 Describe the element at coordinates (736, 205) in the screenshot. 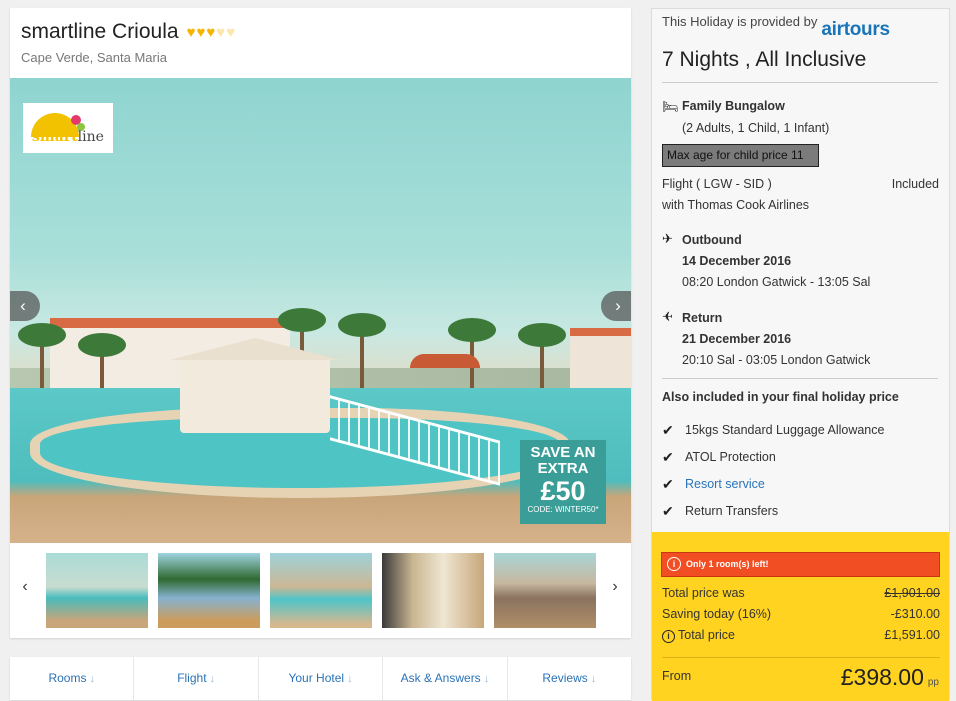

I see `airline-name: with Thomas Cook Airlines` at that location.